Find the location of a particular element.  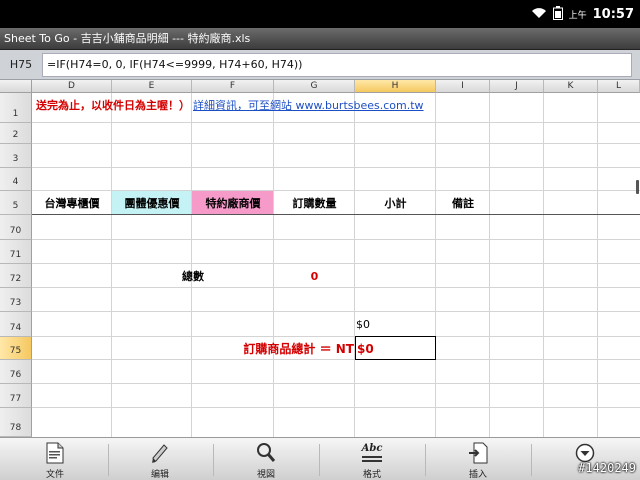

row-header-76: 76 is located at coordinates (16, 372).